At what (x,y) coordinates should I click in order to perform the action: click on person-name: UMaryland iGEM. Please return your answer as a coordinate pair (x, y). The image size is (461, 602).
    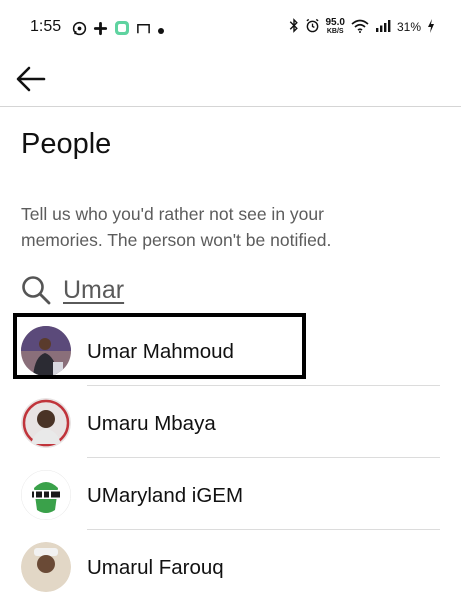
    Looking at the image, I should click on (165, 495).